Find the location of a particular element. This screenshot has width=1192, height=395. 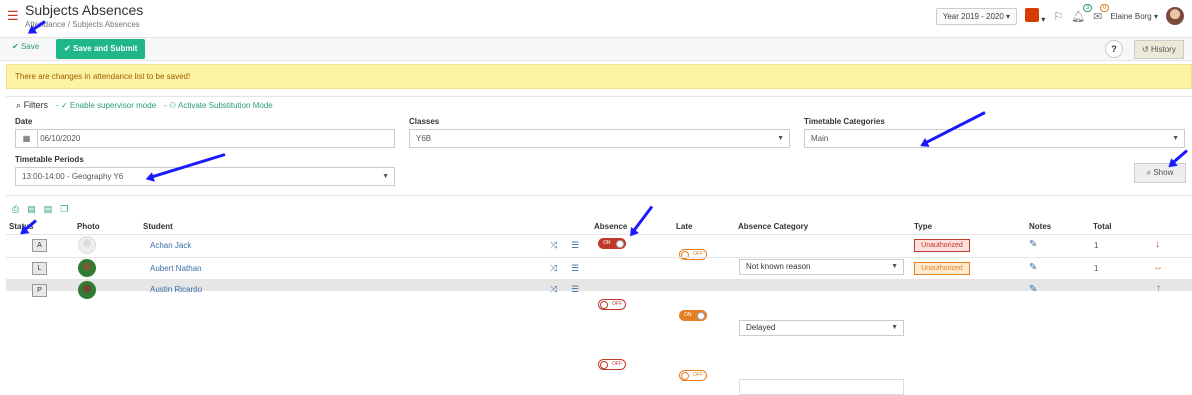

student-name: Austin Ricardo is located at coordinates (176, 289).